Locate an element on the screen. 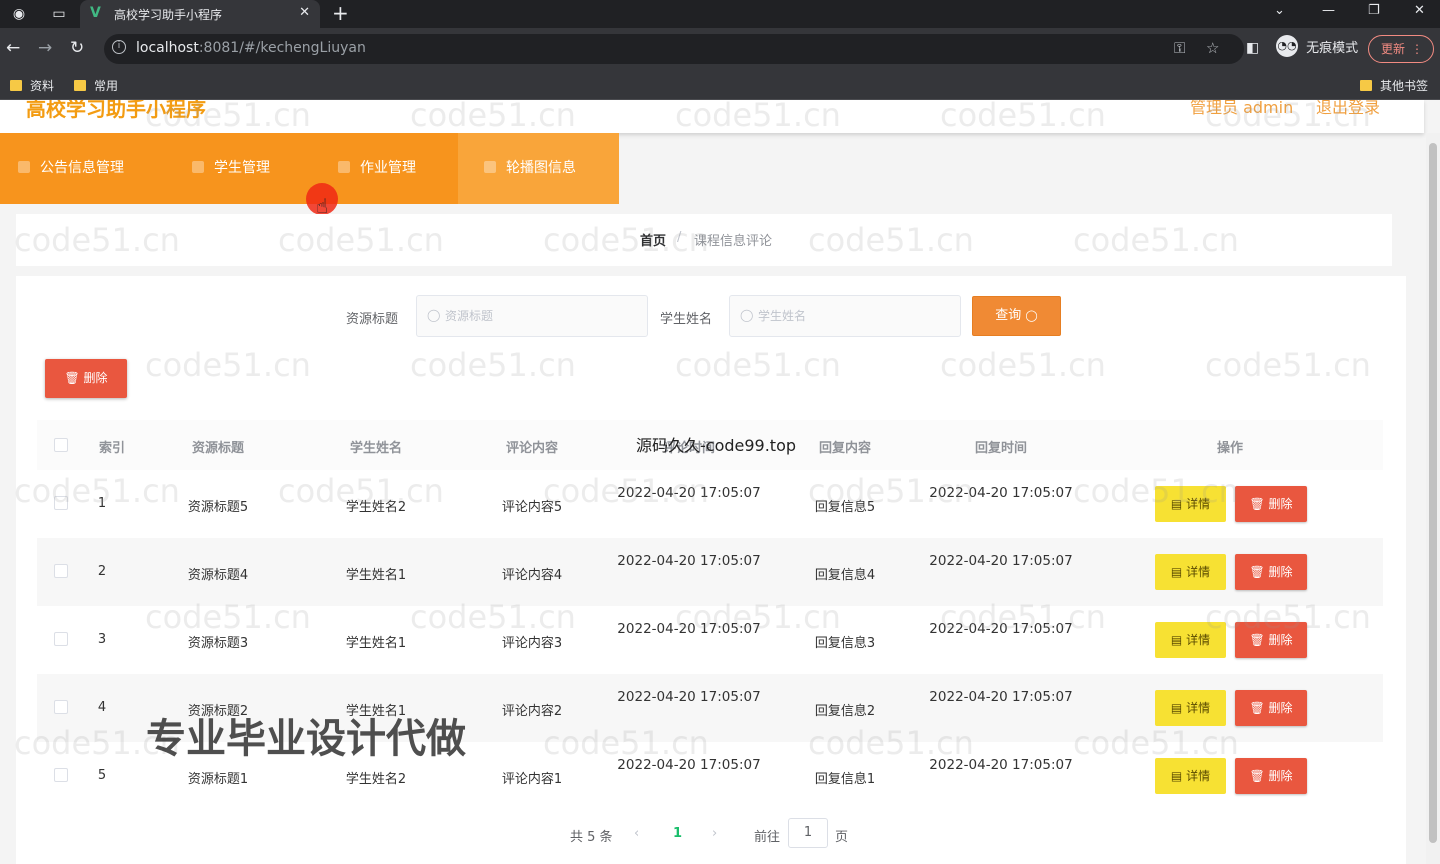 Image resolution: width=1440 pixels, height=864 pixels. tab-strip-icon: ▭ is located at coordinates (59, 14).